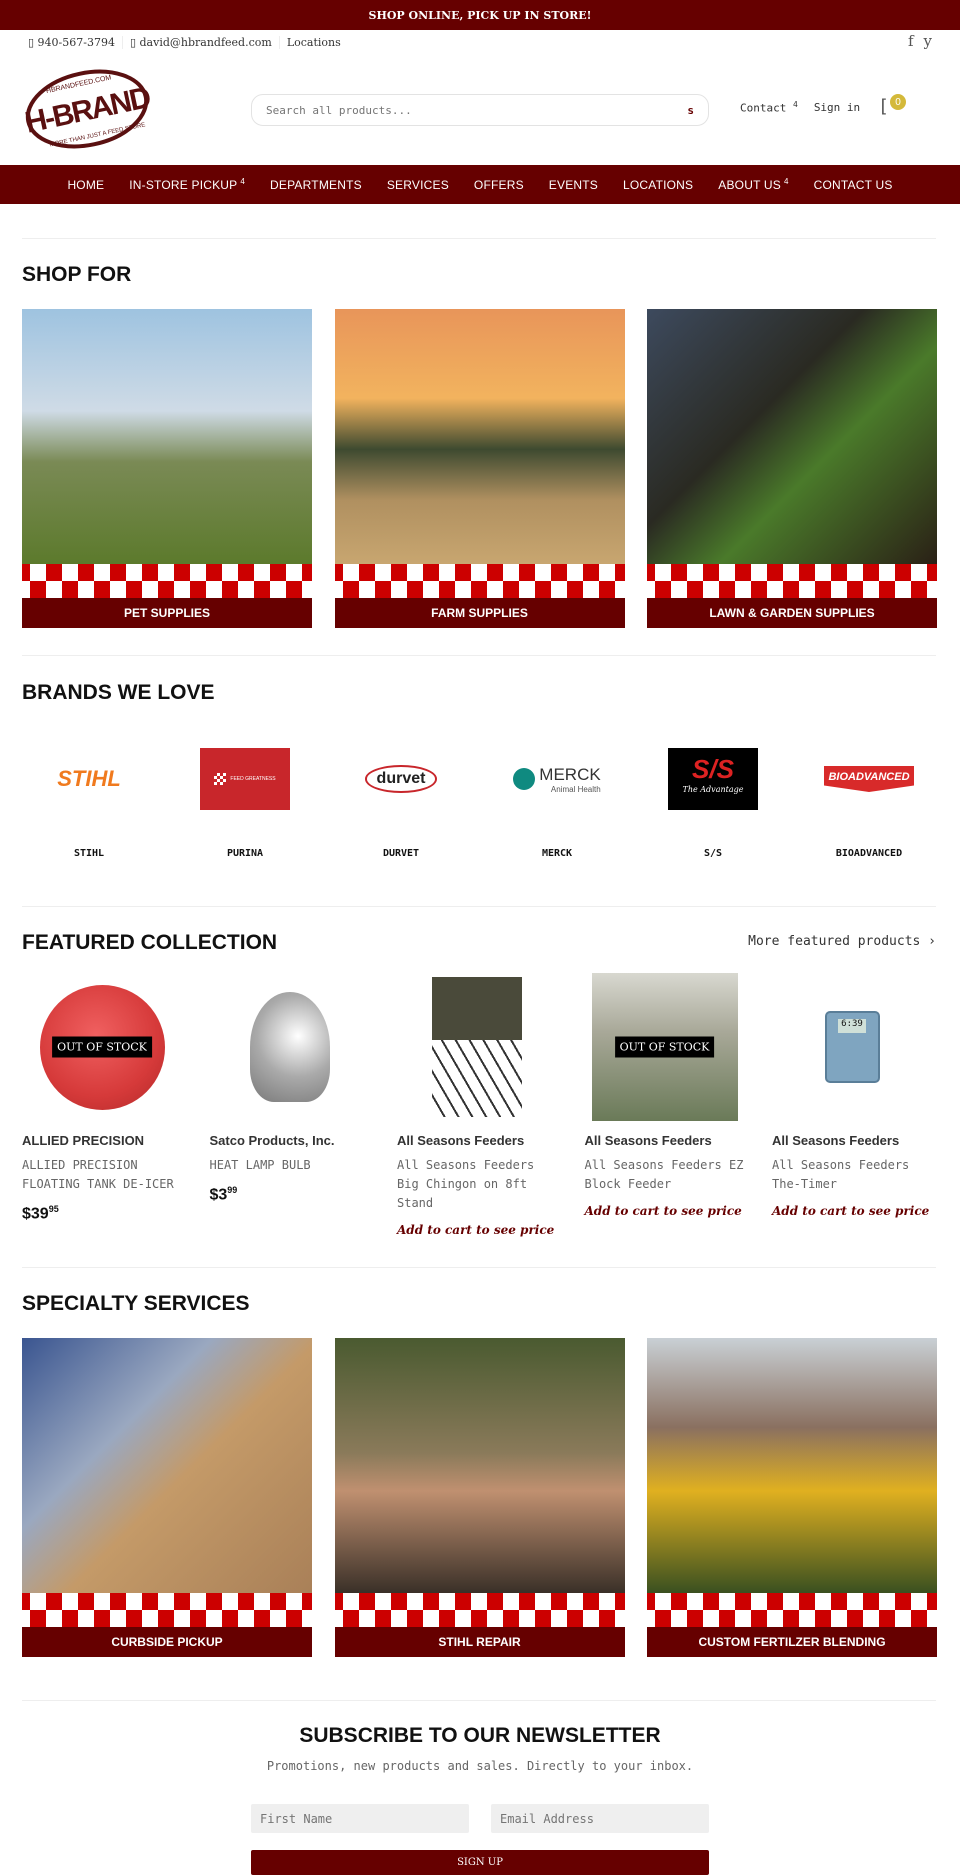  I want to click on product-name: HEAT LAMP BULB, so click(290, 1165).